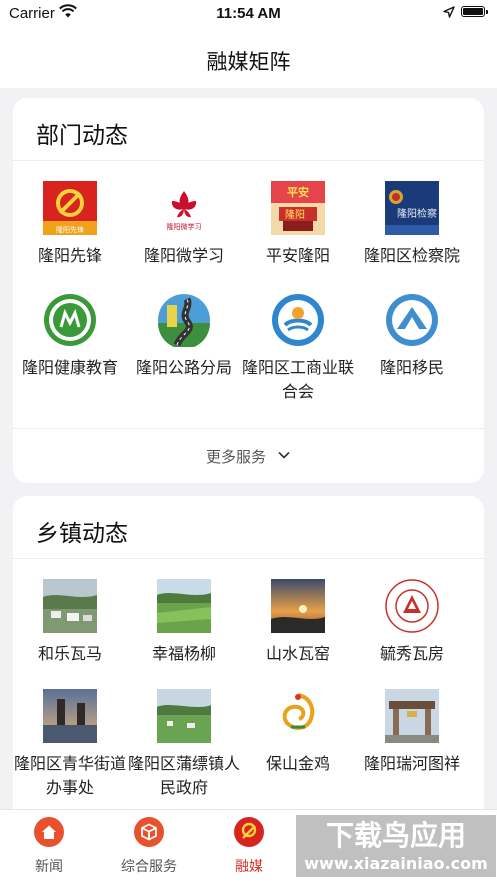 This screenshot has width=497, height=884. I want to click on town-label: 隆阳瑞河图祥, so click(411, 764).